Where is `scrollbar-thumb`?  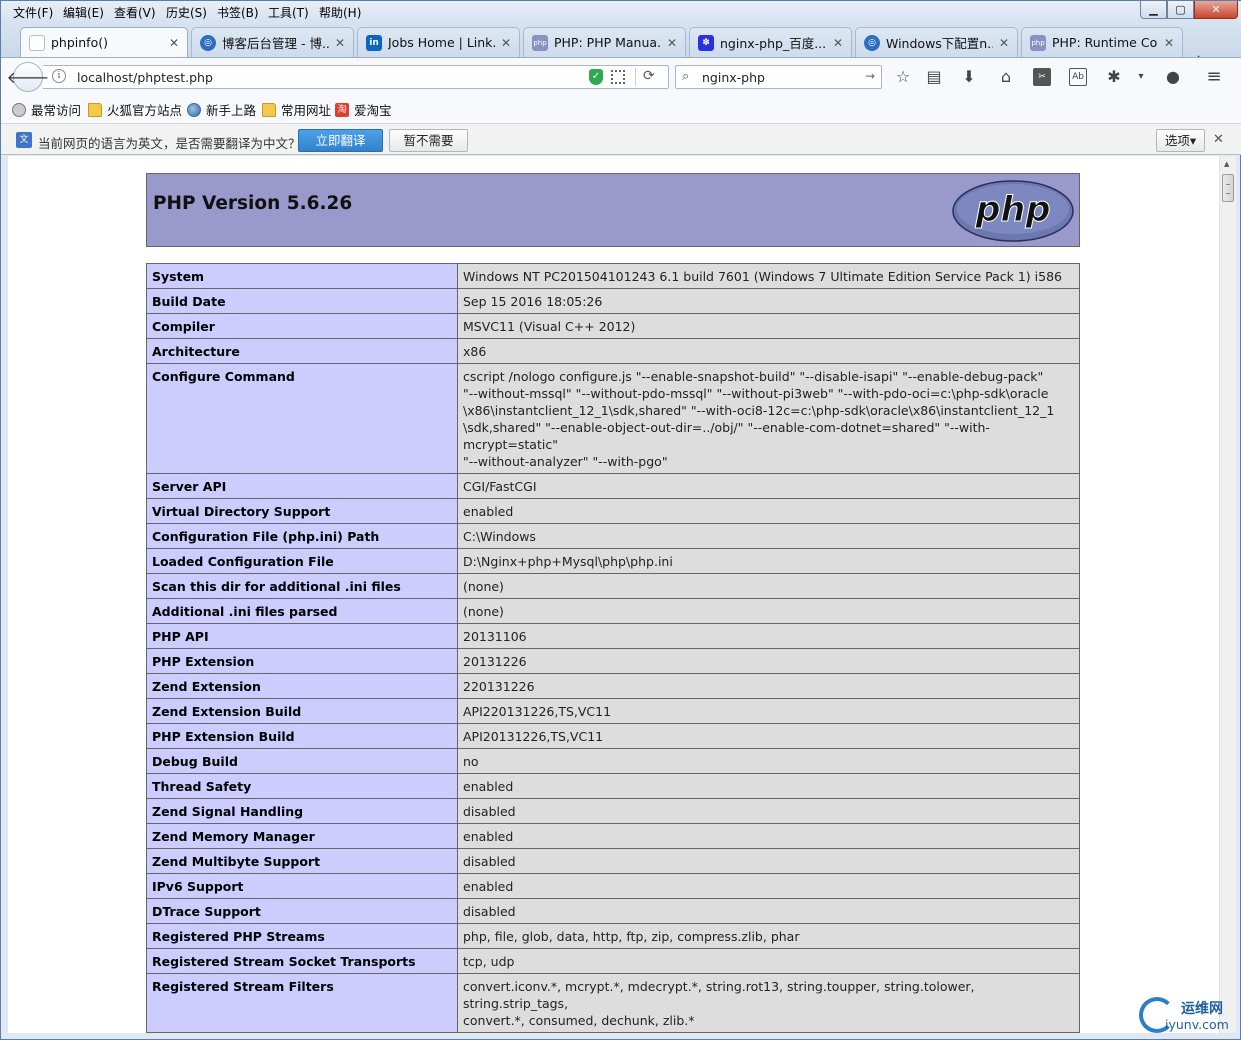
scrollbar-thumb is located at coordinates (1228, 188).